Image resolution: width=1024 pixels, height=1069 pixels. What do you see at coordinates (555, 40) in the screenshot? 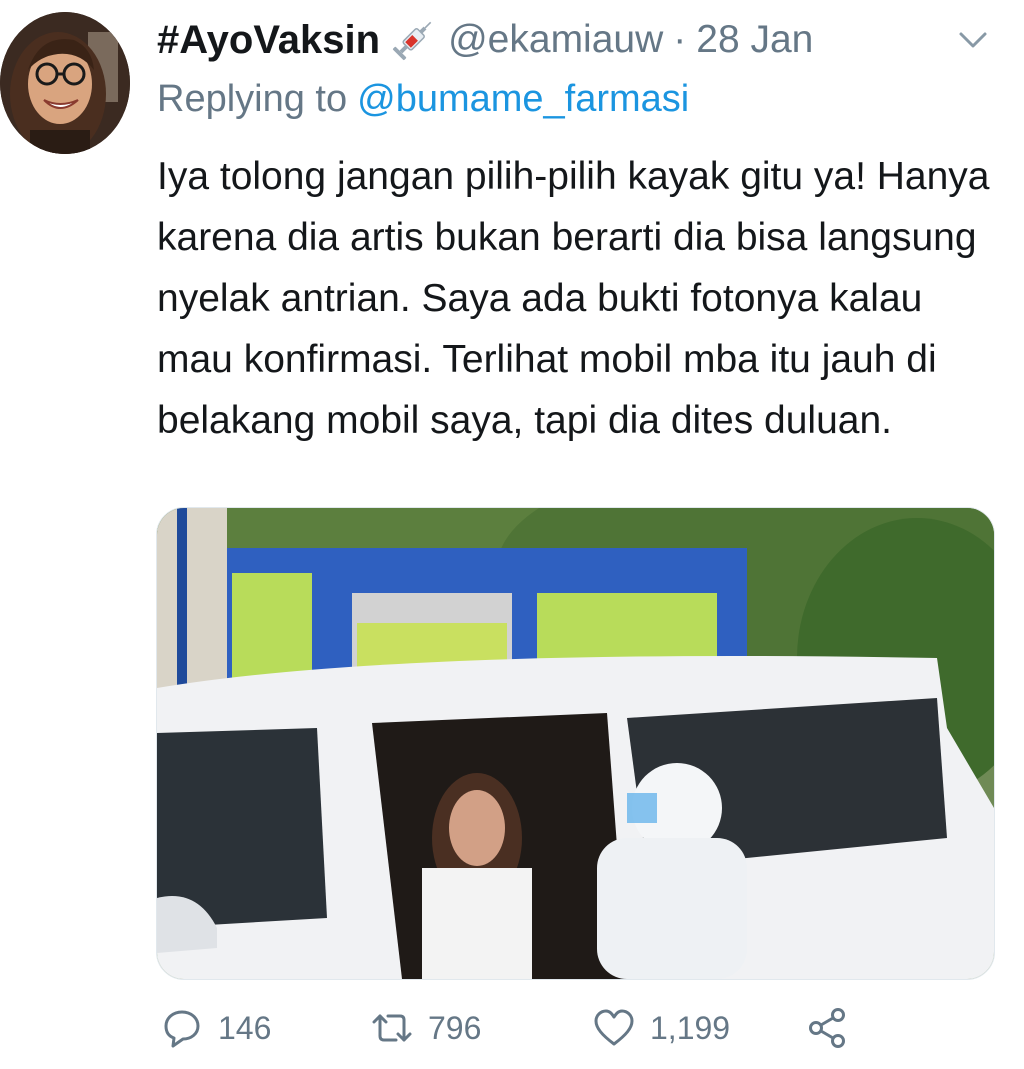
I see `user-handle: @ekamiauw` at bounding box center [555, 40].